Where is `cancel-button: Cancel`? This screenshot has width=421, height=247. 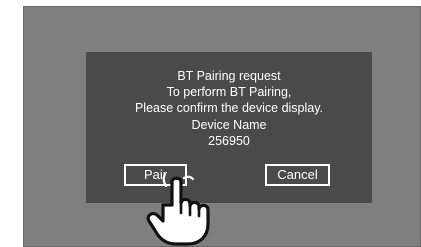
cancel-button: Cancel is located at coordinates (297, 175).